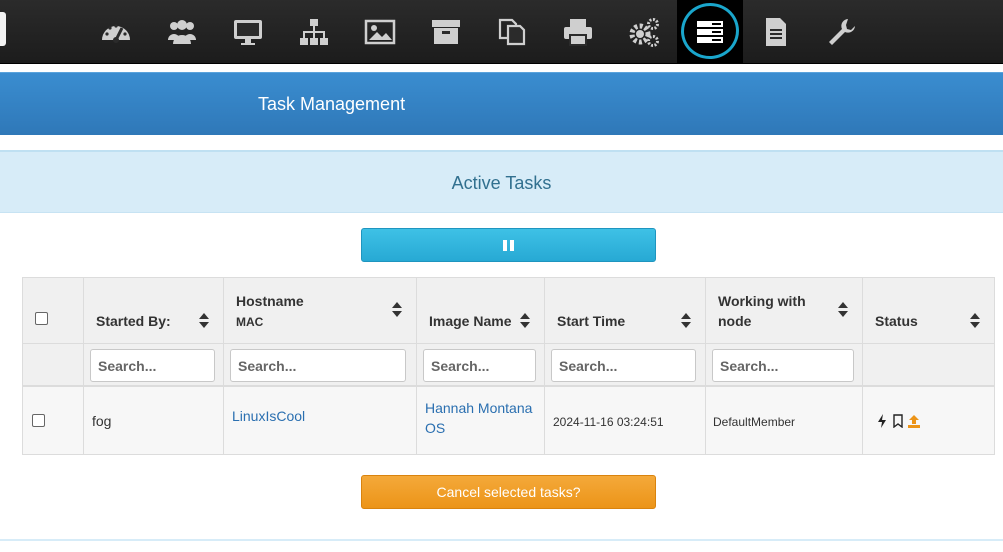  I want to click on table-header, so click(508, 311).